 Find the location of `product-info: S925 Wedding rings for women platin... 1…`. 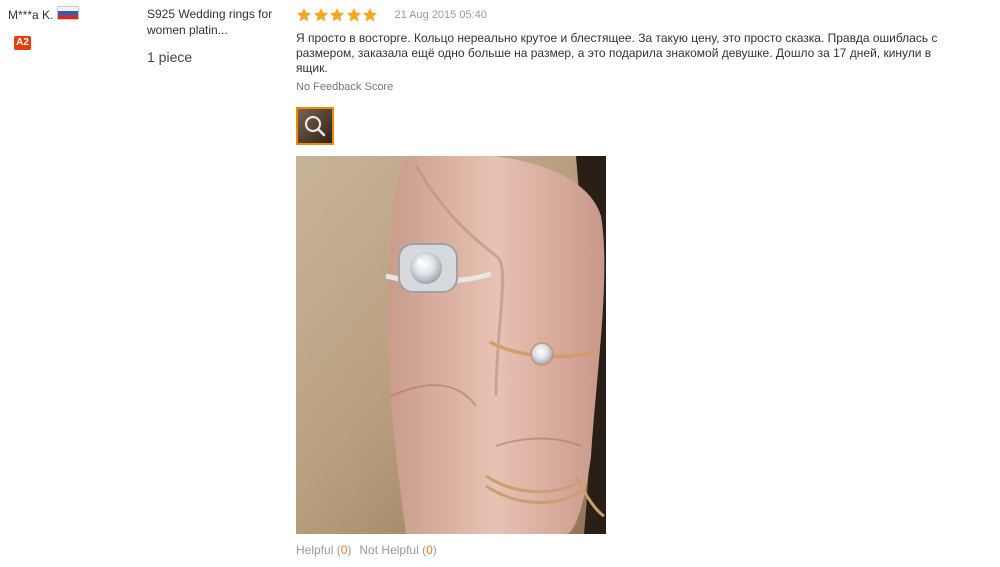

product-info: S925 Wedding rings for women platin... 1… is located at coordinates (214, 35).